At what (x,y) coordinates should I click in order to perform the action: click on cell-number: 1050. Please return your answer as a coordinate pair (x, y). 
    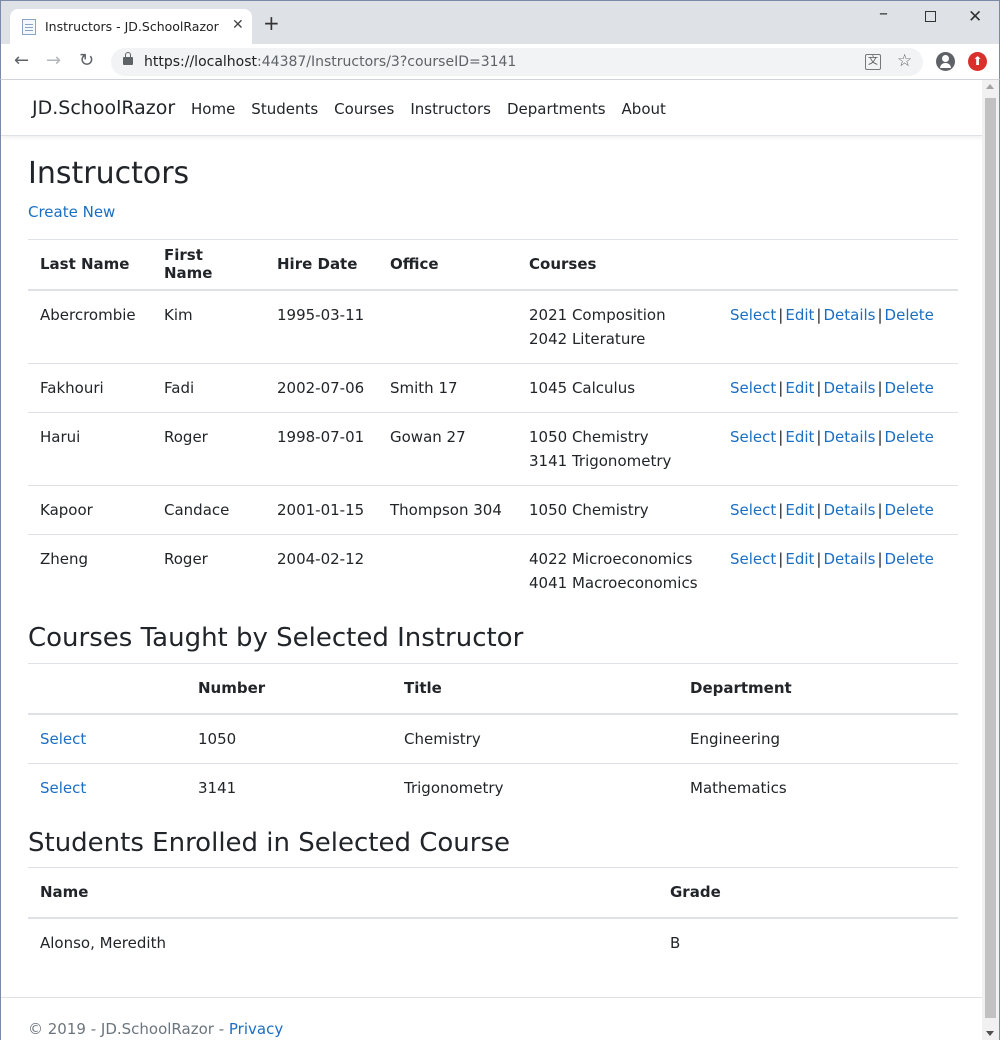
    Looking at the image, I should click on (289, 738).